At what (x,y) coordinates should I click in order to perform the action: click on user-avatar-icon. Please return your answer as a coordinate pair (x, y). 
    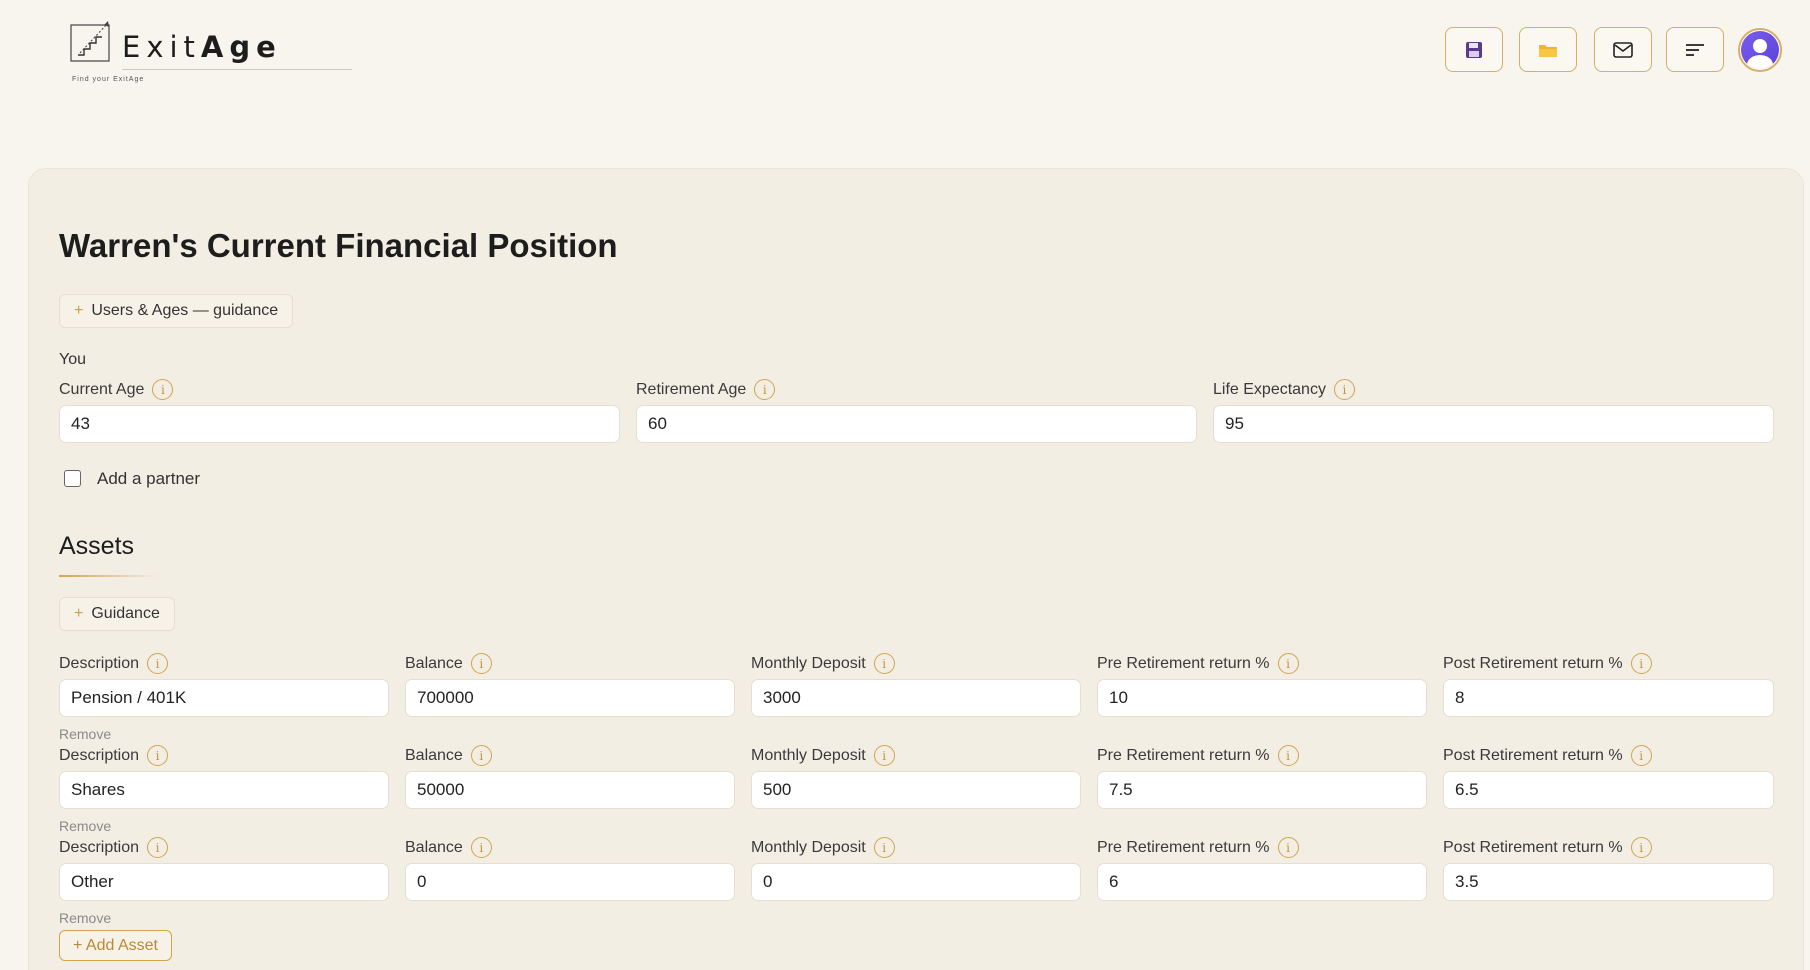
    Looking at the image, I should click on (1760, 50).